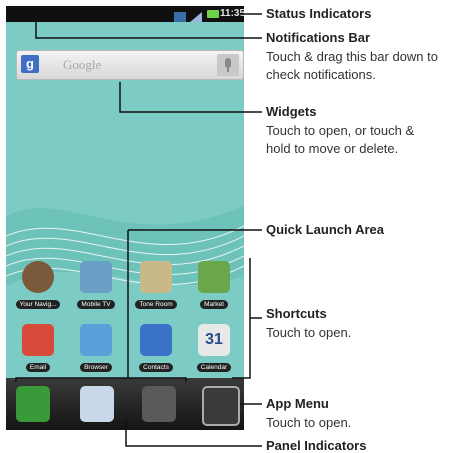  What do you see at coordinates (296, 313) in the screenshot?
I see `callout-shortcuts: Shortcuts` at bounding box center [296, 313].